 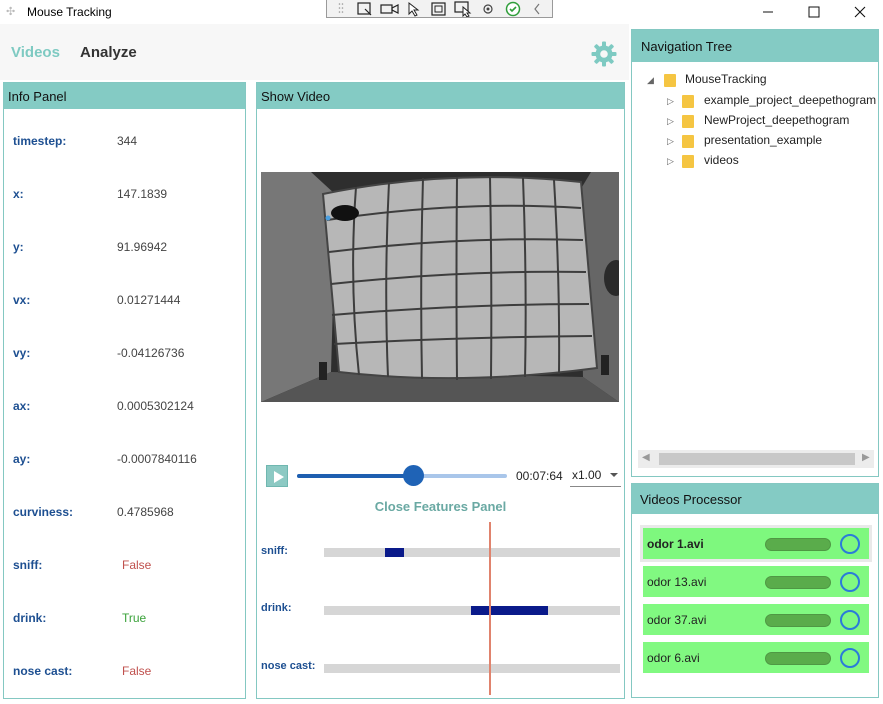 I want to click on collapse-chevron-icon, so click(x=537, y=9).